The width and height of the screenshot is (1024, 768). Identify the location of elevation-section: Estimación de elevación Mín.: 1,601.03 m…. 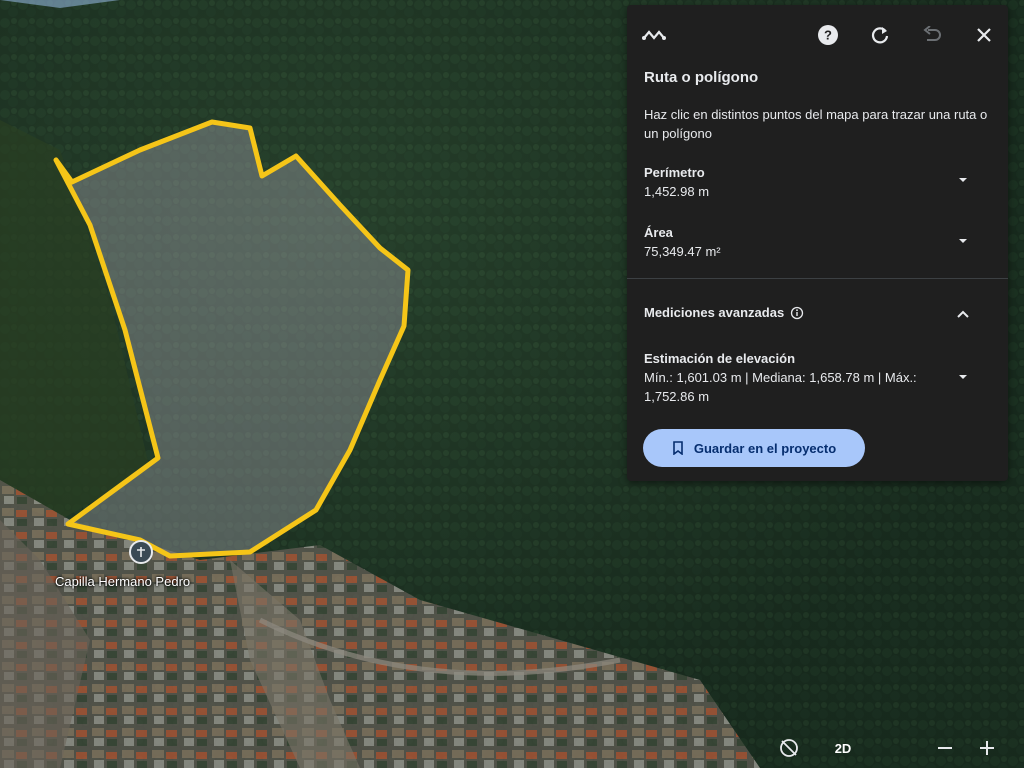
(789, 377).